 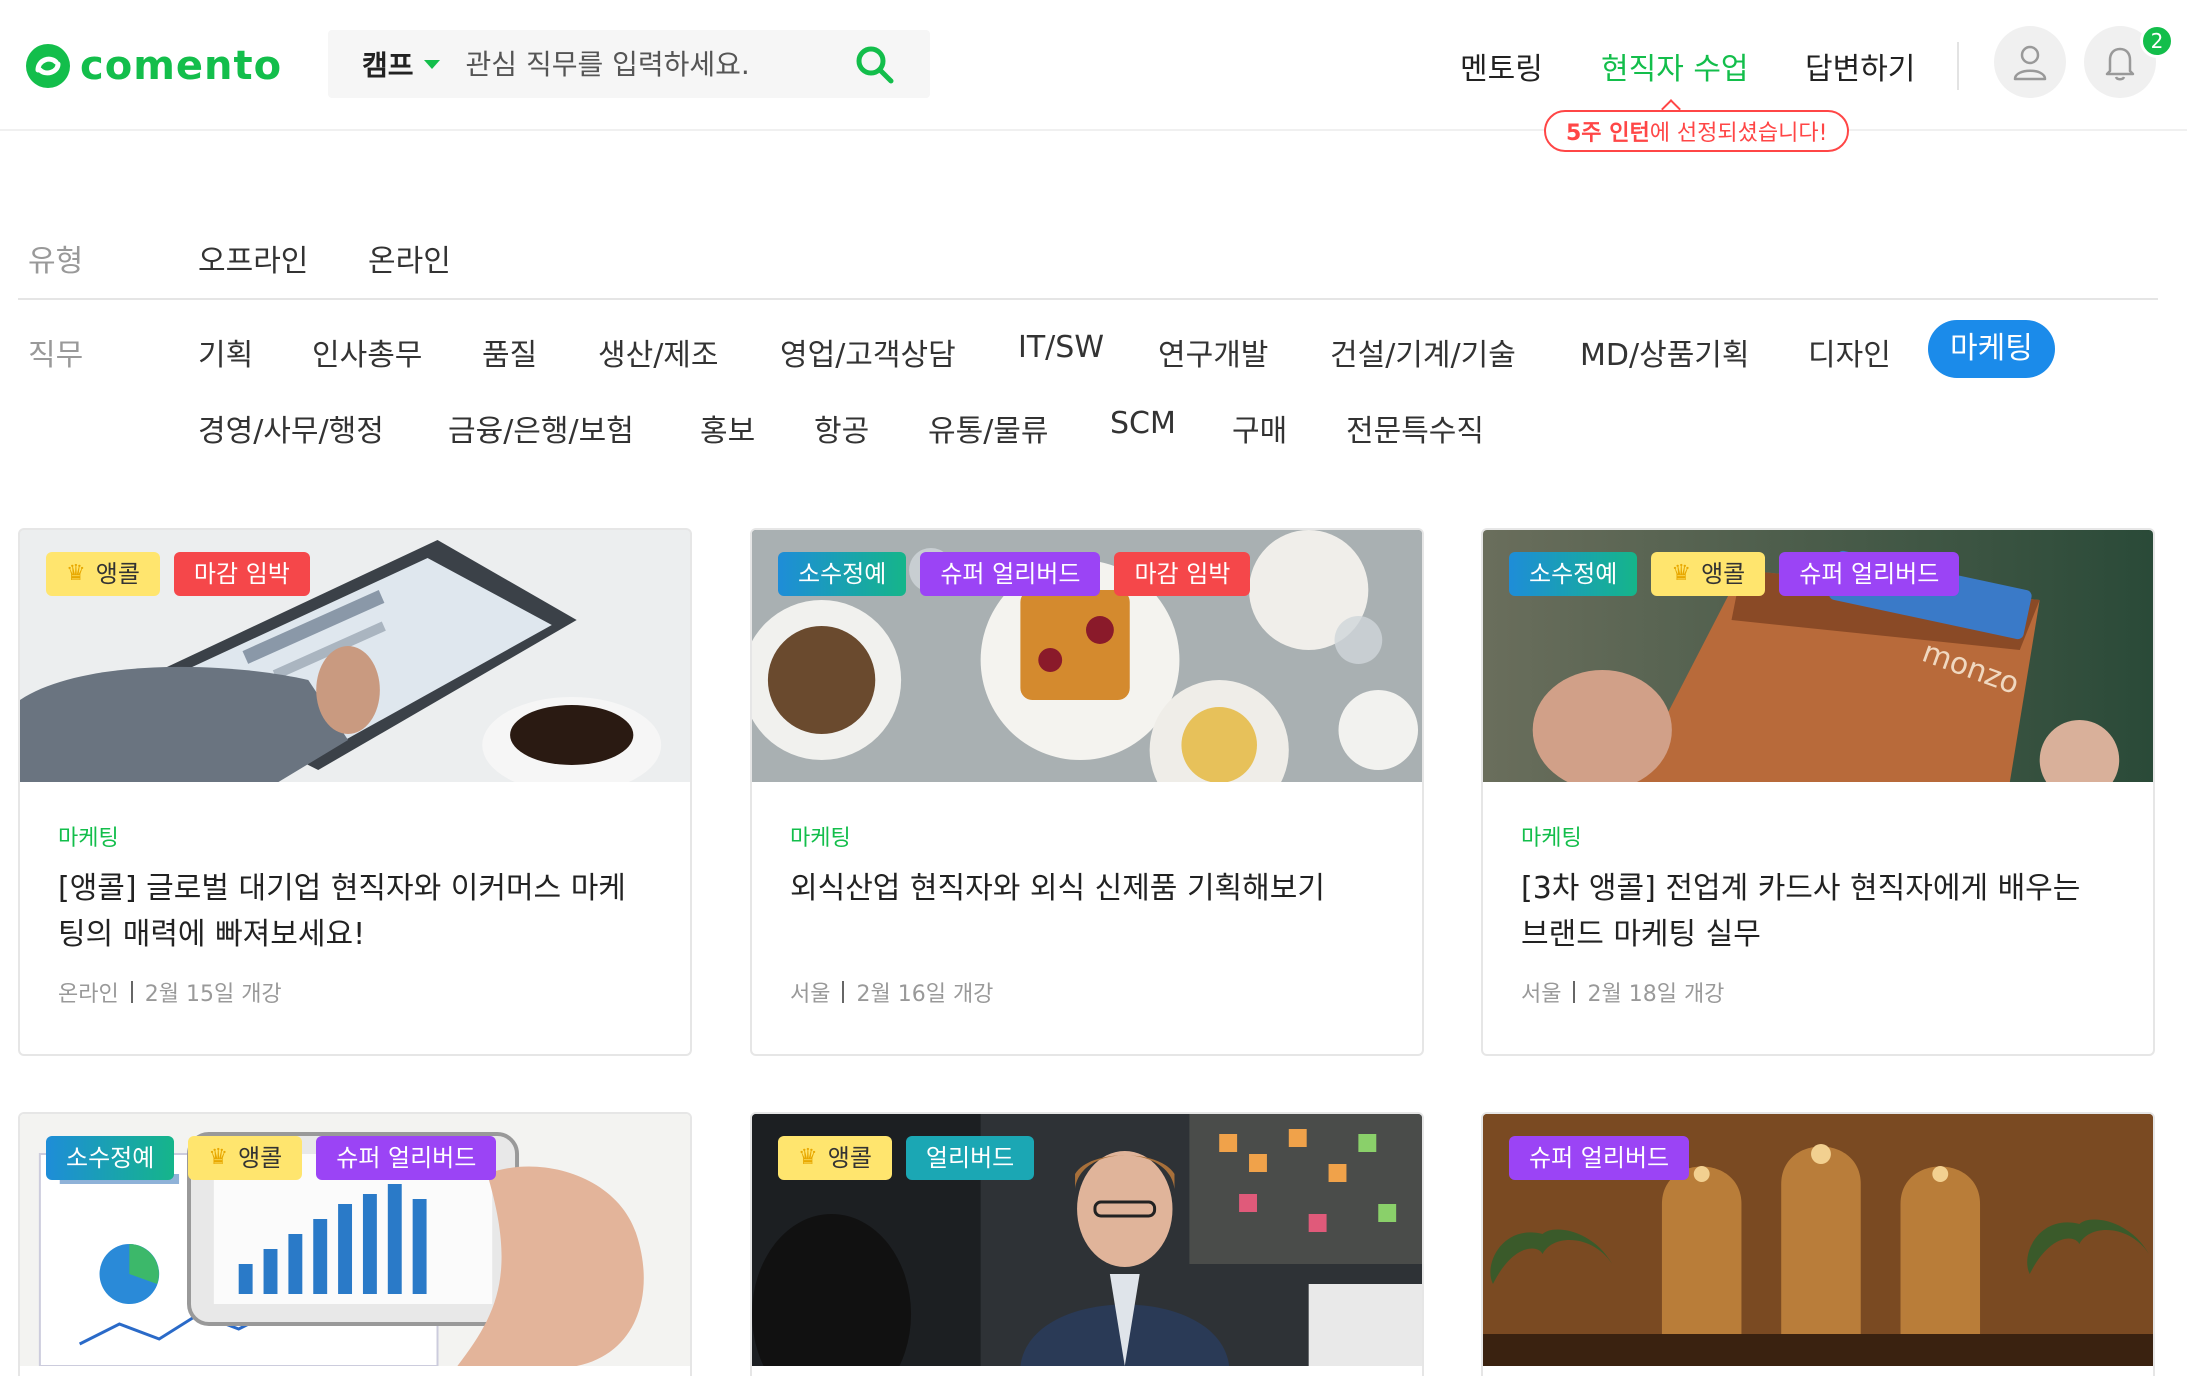 What do you see at coordinates (409, 258) in the screenshot?
I see `filter-type-online: 온라인` at bounding box center [409, 258].